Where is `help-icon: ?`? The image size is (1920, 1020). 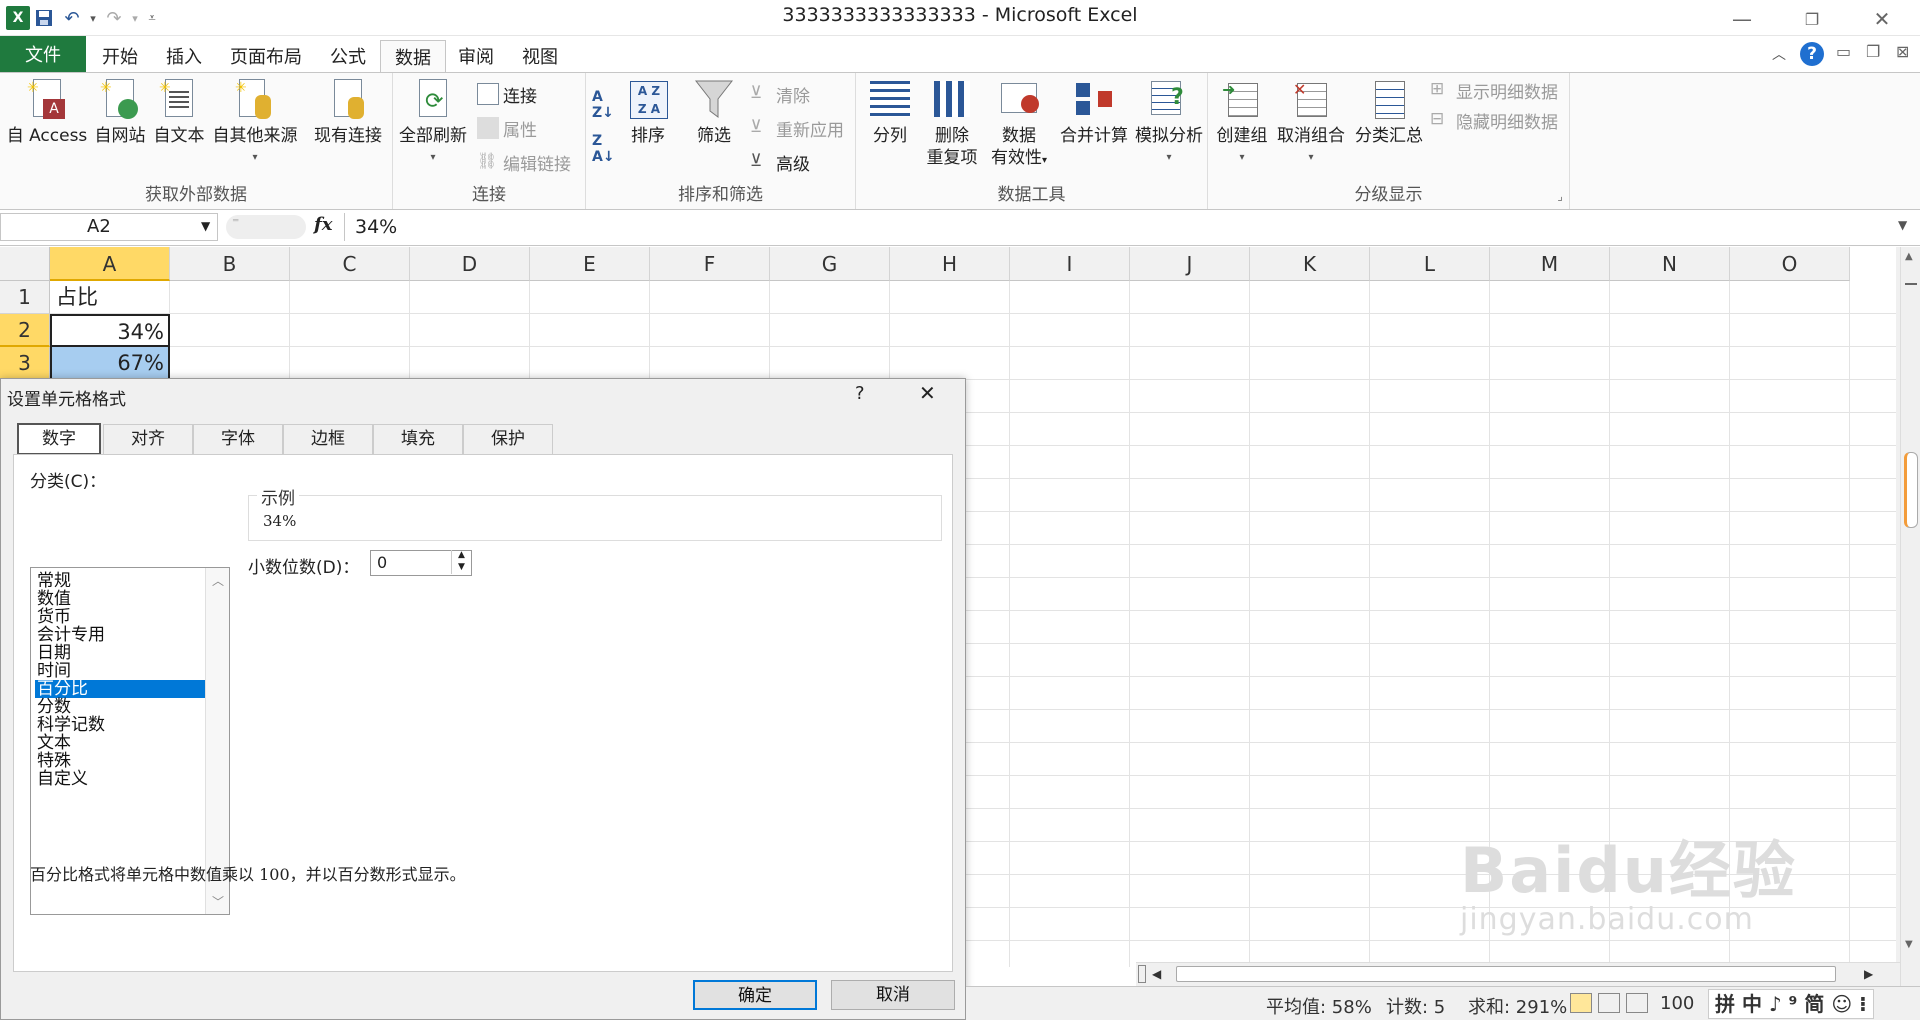
help-icon: ? is located at coordinates (1812, 54).